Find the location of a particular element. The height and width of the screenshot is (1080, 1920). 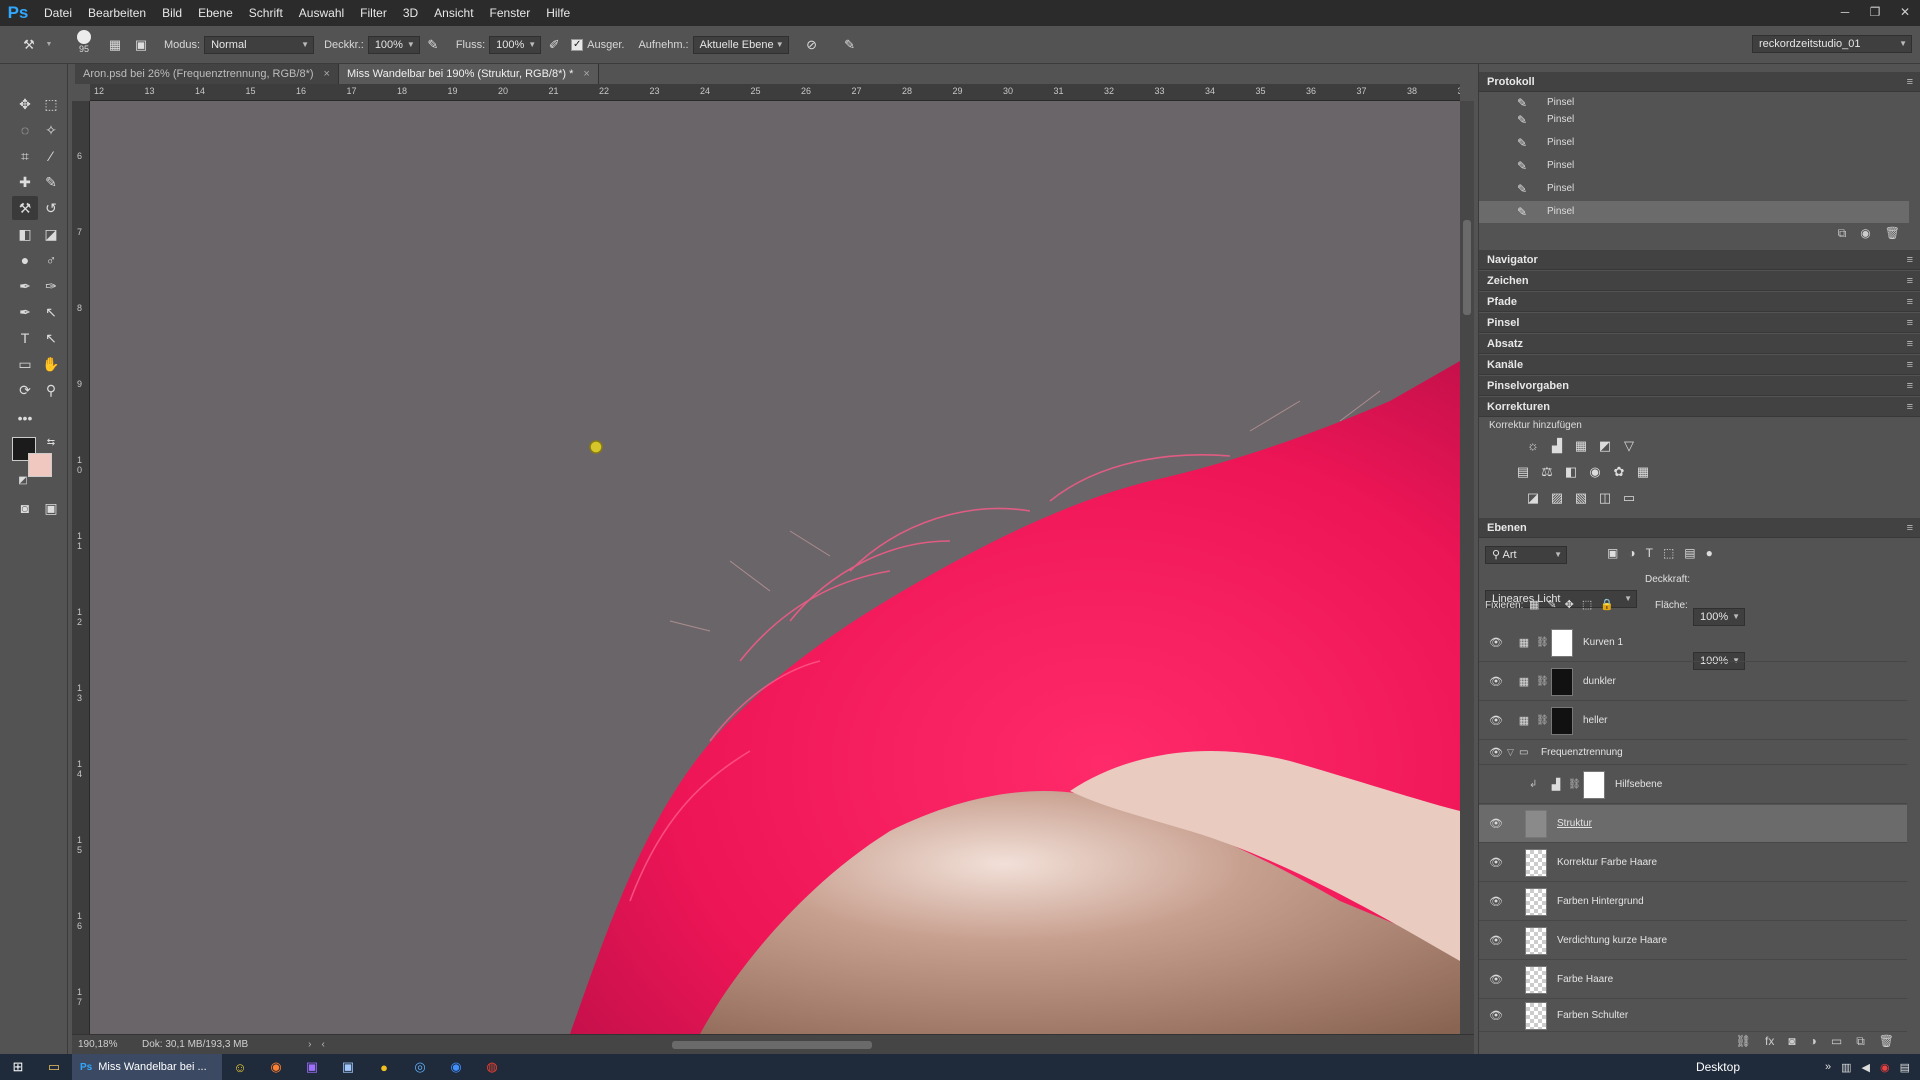

panel-header-pinsel: Pinsel ≡ is located at coordinates (1699, 323).